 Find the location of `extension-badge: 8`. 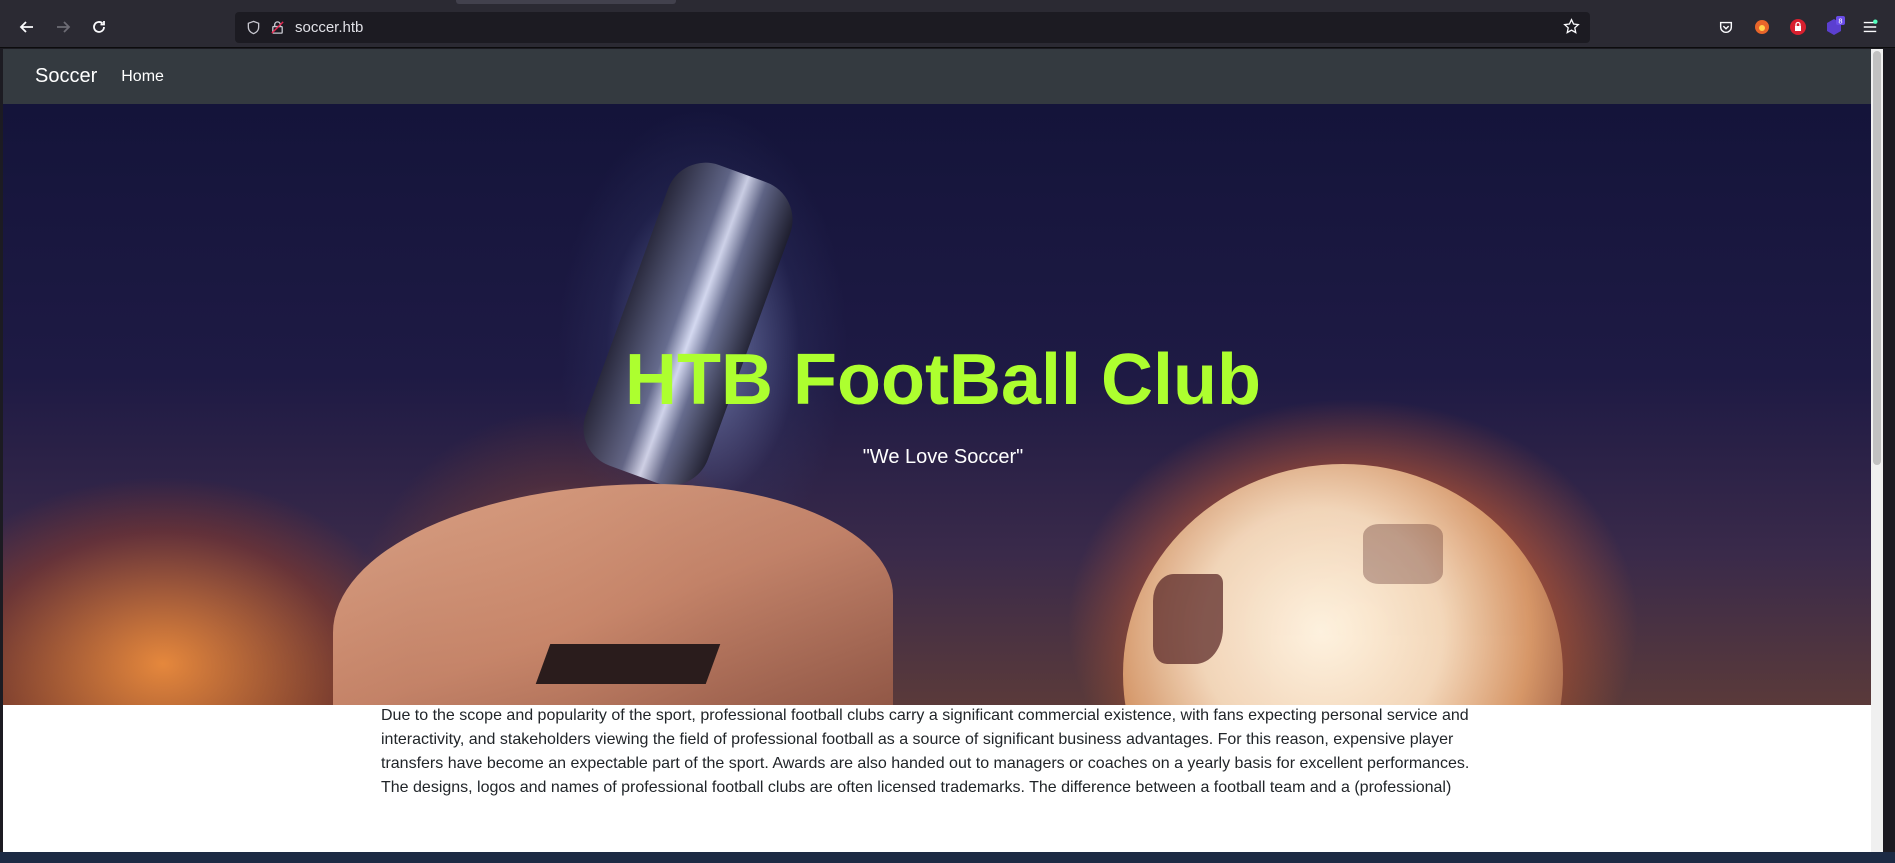

extension-badge: 8 is located at coordinates (1840, 22).